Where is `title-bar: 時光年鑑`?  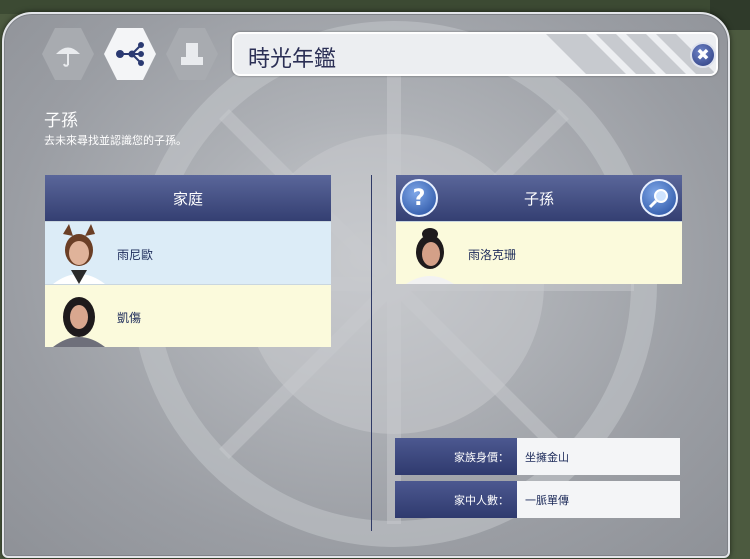 title-bar: 時光年鑑 is located at coordinates (475, 54).